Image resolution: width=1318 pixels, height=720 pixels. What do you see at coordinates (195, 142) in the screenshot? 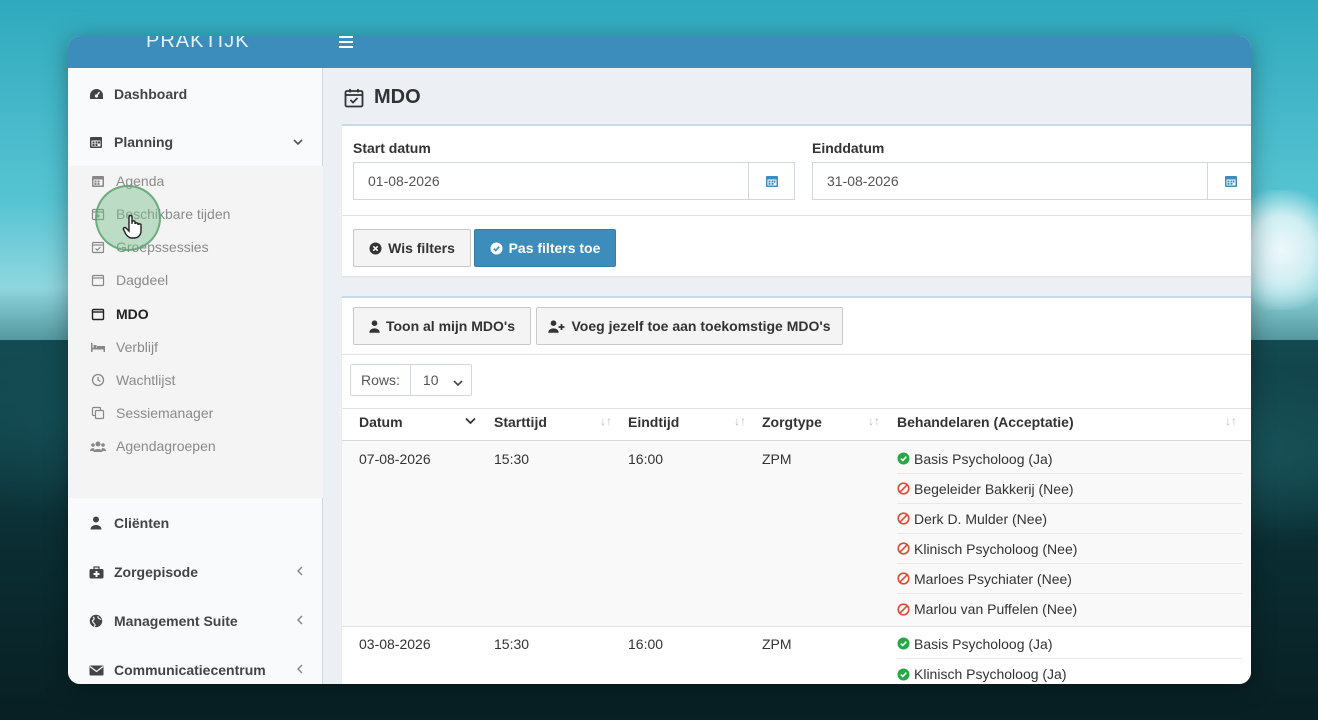
I see `sidebar-item-planning: Planning` at bounding box center [195, 142].